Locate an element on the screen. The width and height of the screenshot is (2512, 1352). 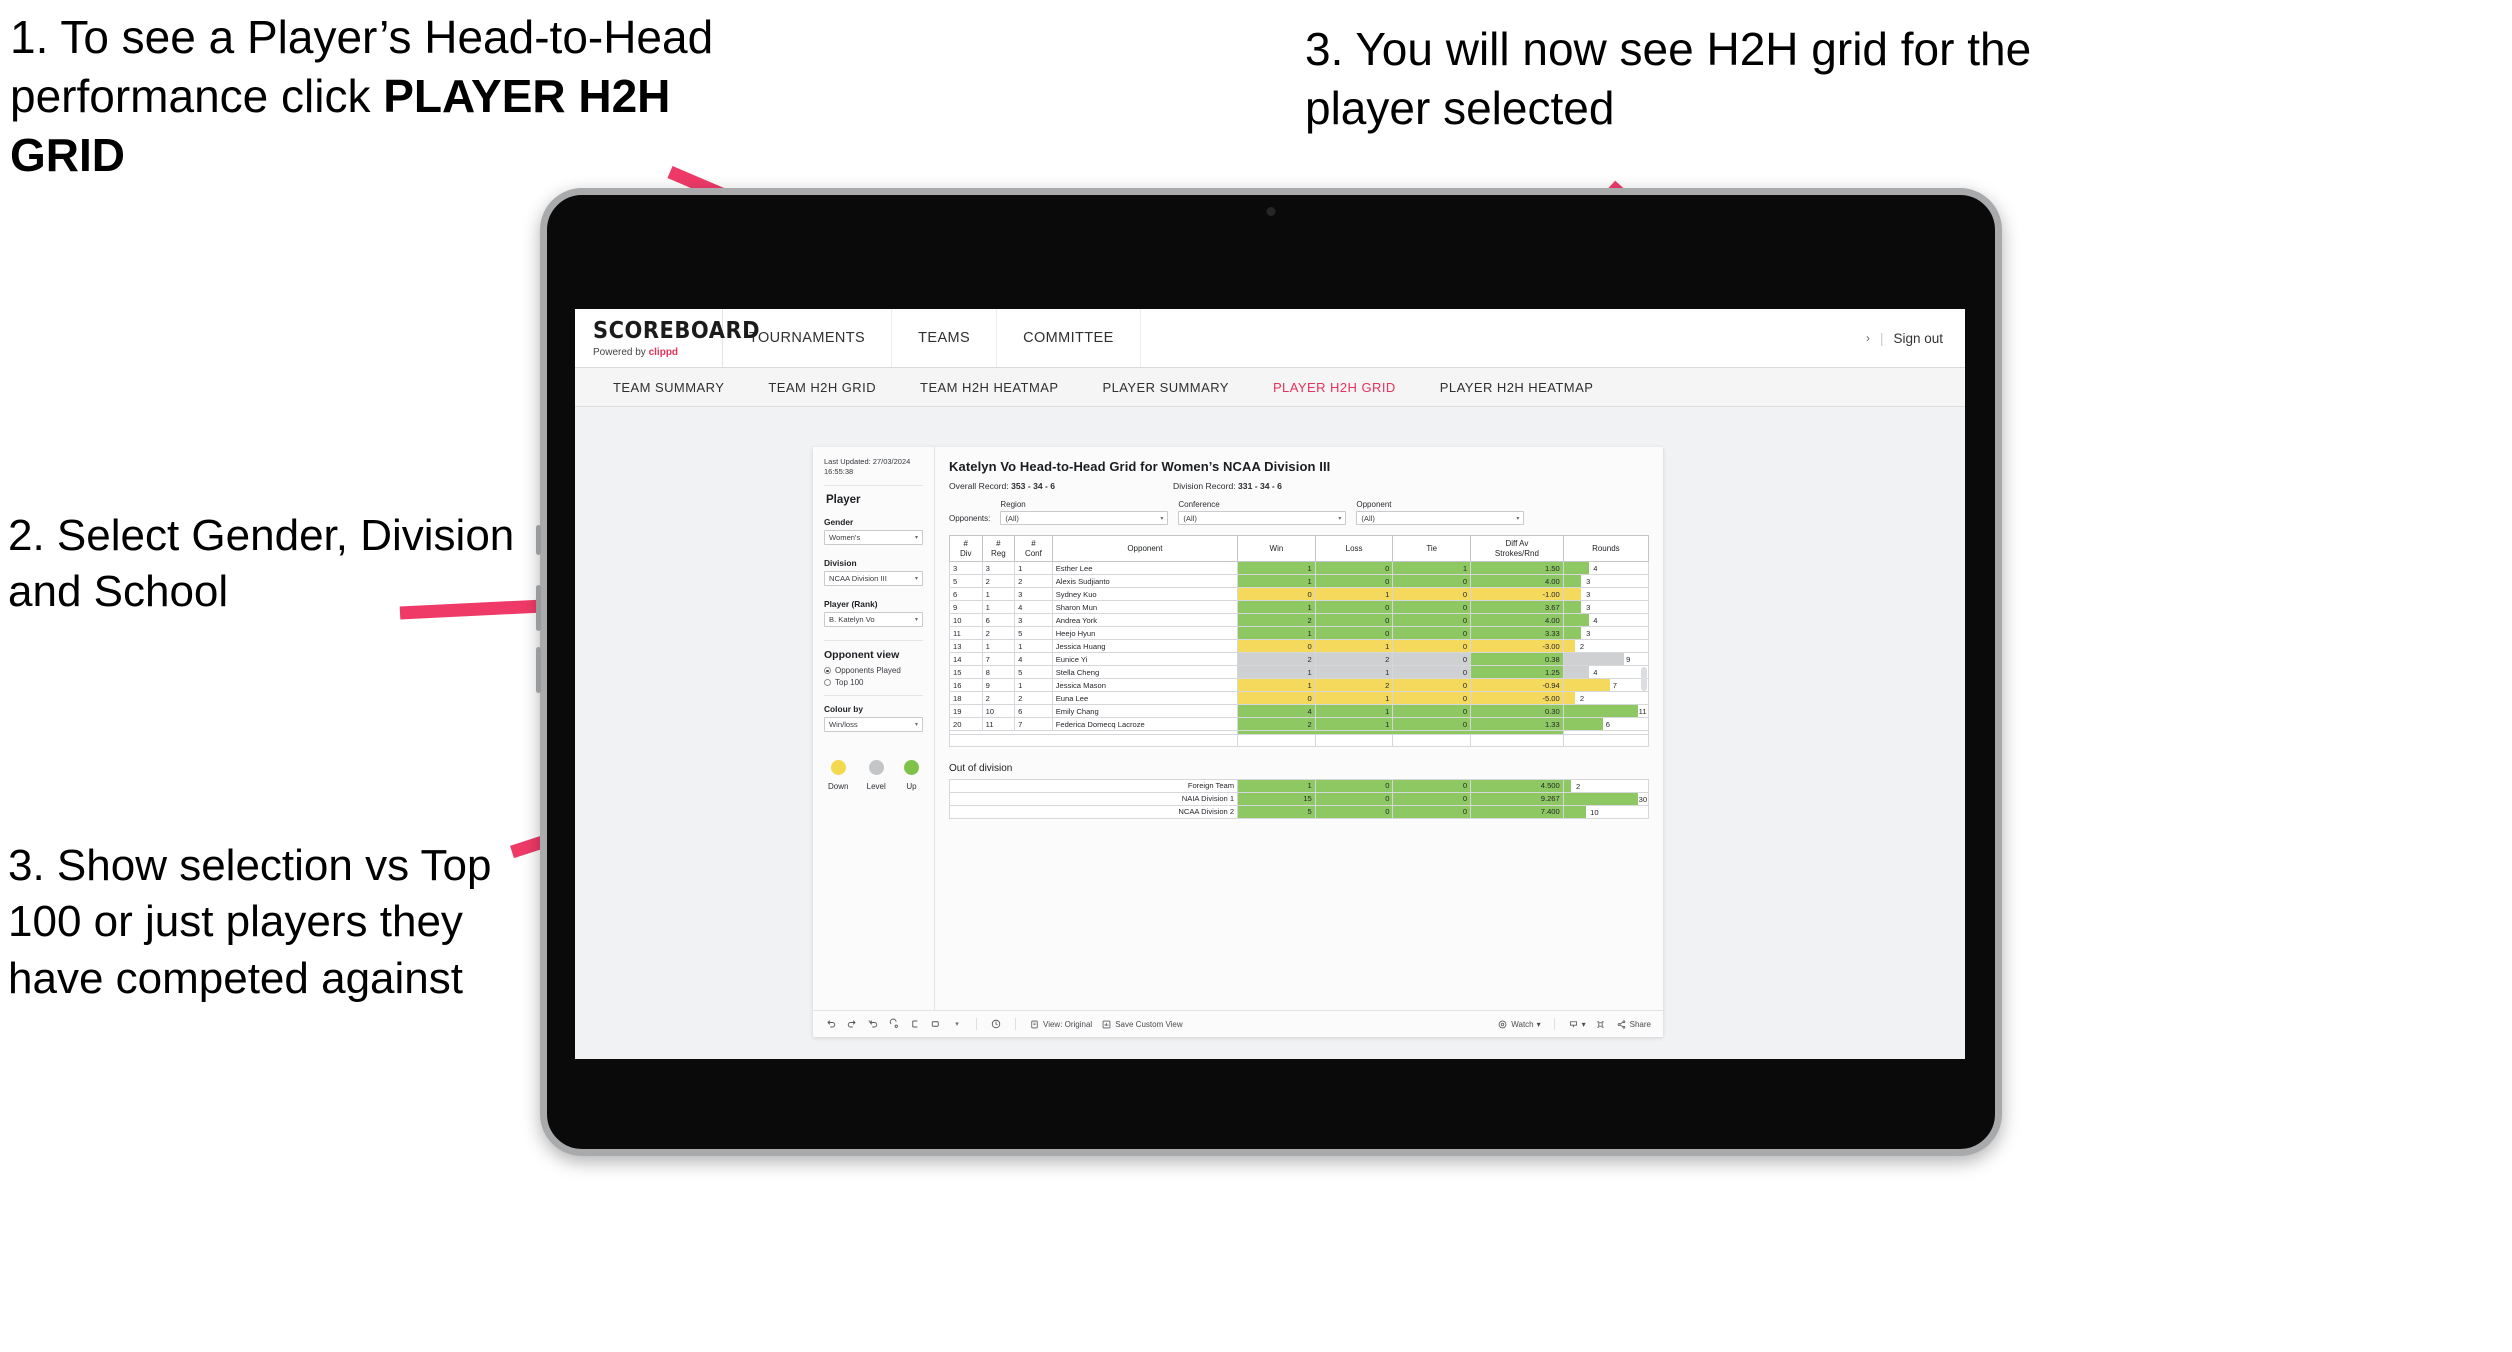
download-button: ▾ is located at coordinates (1577, 1024).